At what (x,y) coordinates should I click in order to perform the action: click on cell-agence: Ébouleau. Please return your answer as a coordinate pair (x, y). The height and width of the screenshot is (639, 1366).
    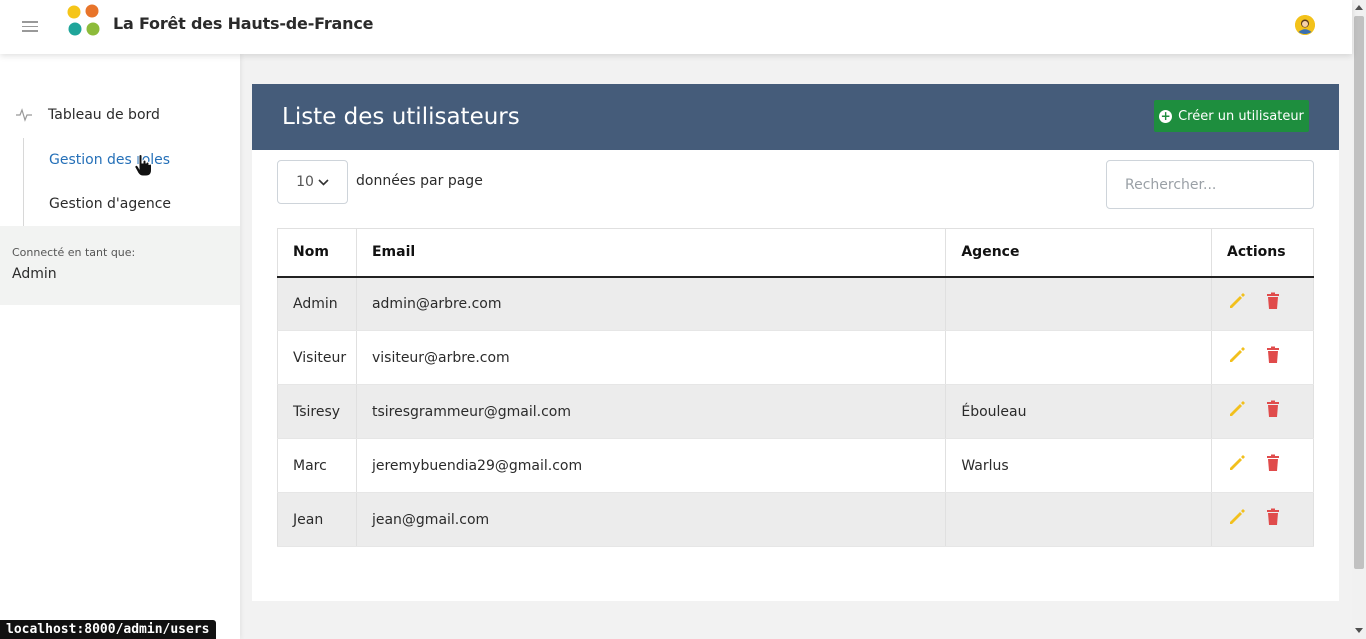
    Looking at the image, I should click on (1079, 411).